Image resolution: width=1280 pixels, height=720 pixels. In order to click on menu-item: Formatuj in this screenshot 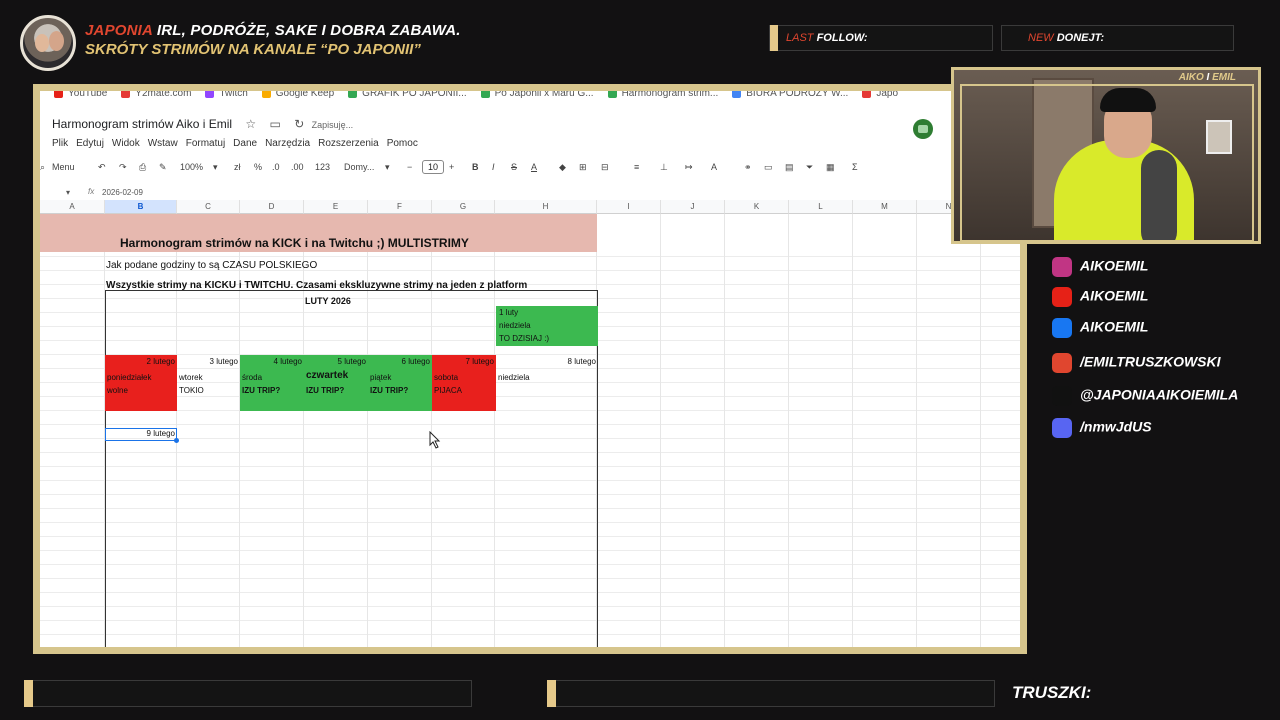, I will do `click(205, 143)`.